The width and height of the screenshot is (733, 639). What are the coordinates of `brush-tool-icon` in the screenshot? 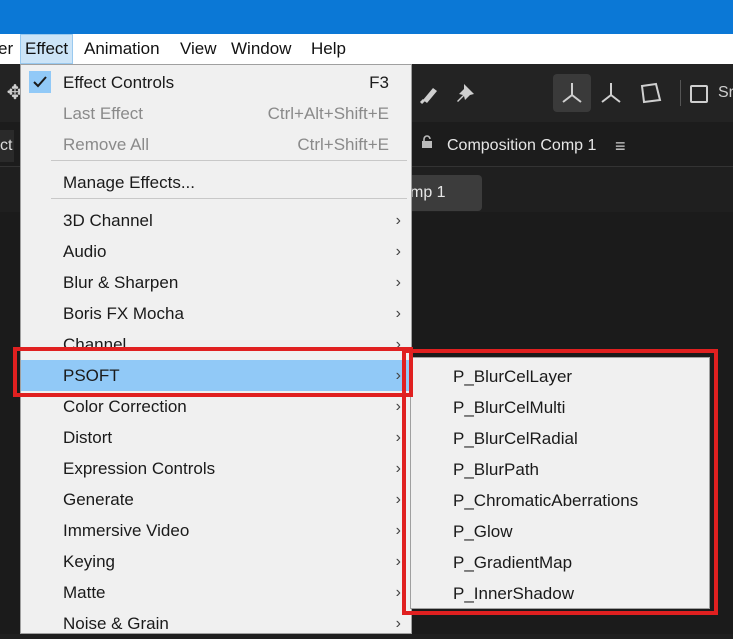 It's located at (430, 93).